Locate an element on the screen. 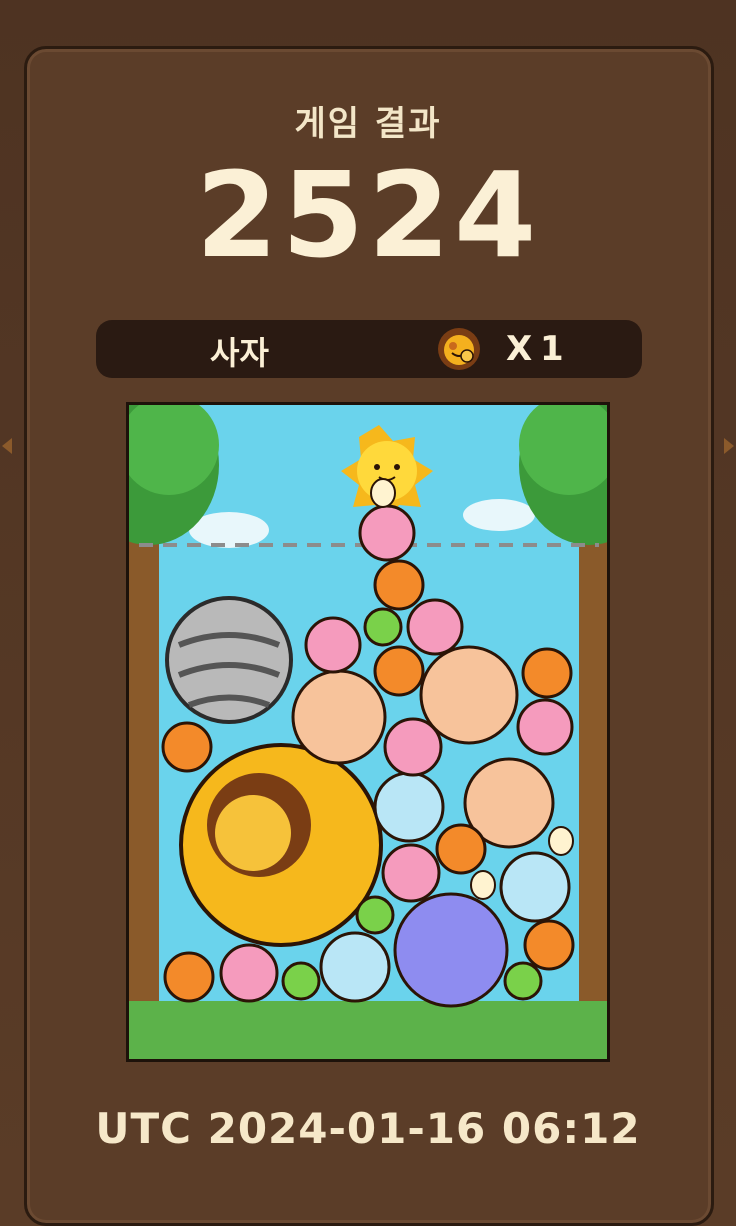 Image resolution: width=736 pixels, height=1226 pixels. zebra-icon is located at coordinates (229, 660).